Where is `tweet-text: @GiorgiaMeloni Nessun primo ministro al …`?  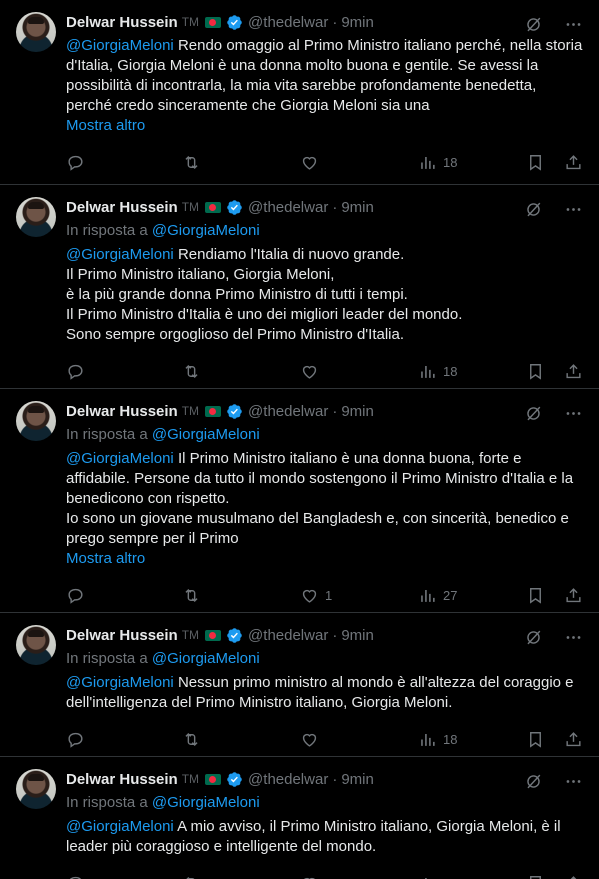
tweet-text: @GiorgiaMeloni Nessun primo ministro al … is located at coordinates (324, 693).